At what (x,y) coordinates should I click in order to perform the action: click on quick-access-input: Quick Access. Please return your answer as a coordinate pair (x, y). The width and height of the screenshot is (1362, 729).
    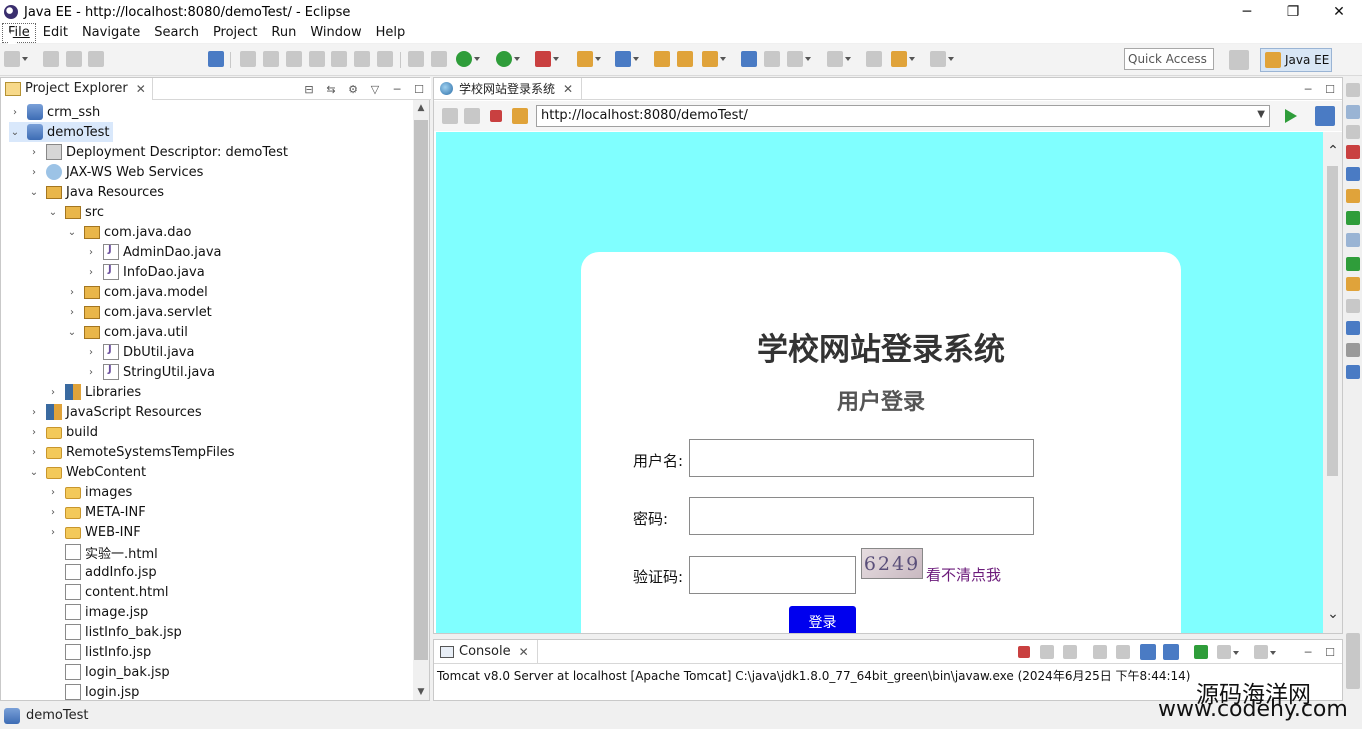
    Looking at the image, I should click on (1169, 59).